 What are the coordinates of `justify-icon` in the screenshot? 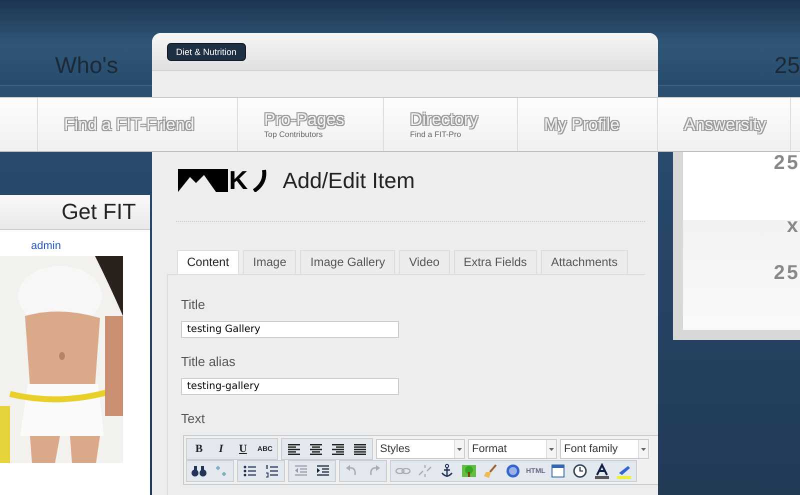 It's located at (360, 449).